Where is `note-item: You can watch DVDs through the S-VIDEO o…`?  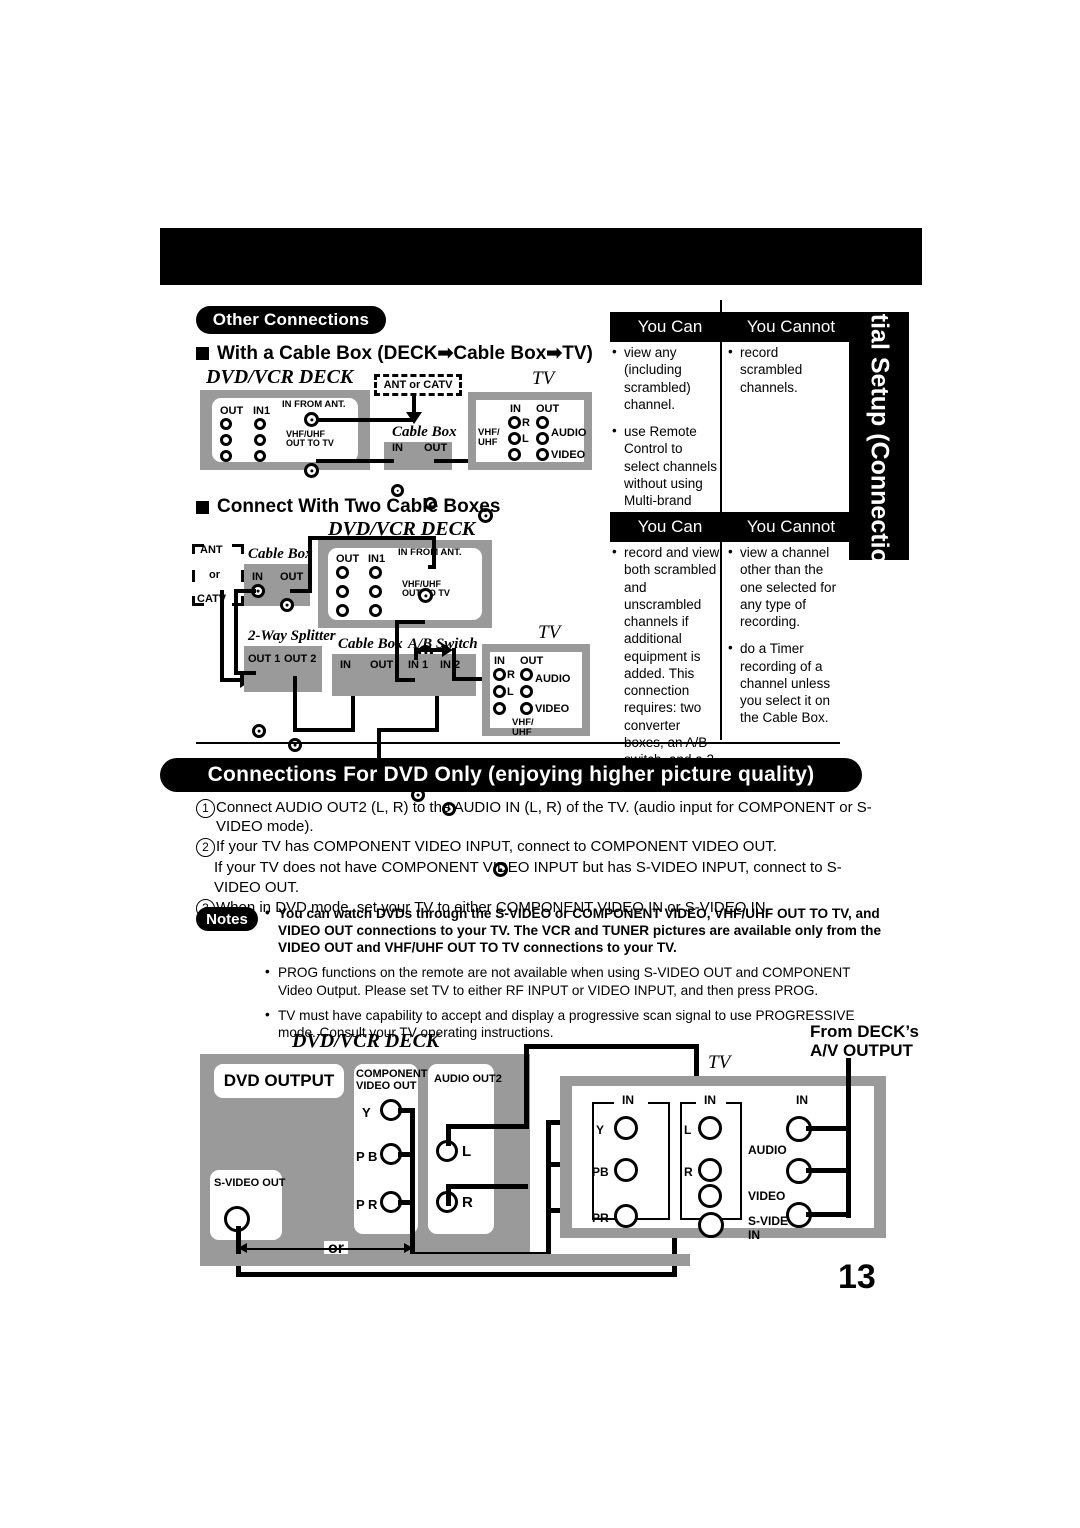
note-item: You can watch DVDs through the S-VIDEO o… is located at coordinates (575, 930).